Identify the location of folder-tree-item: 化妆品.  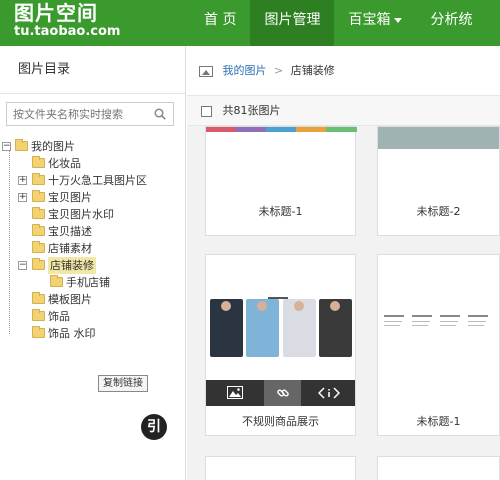
(94, 163).